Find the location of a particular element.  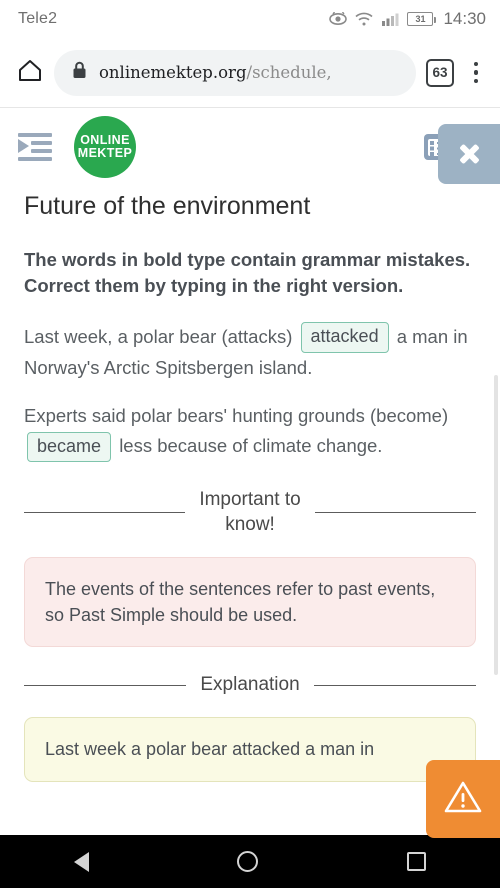

lock-icon is located at coordinates (79, 72).